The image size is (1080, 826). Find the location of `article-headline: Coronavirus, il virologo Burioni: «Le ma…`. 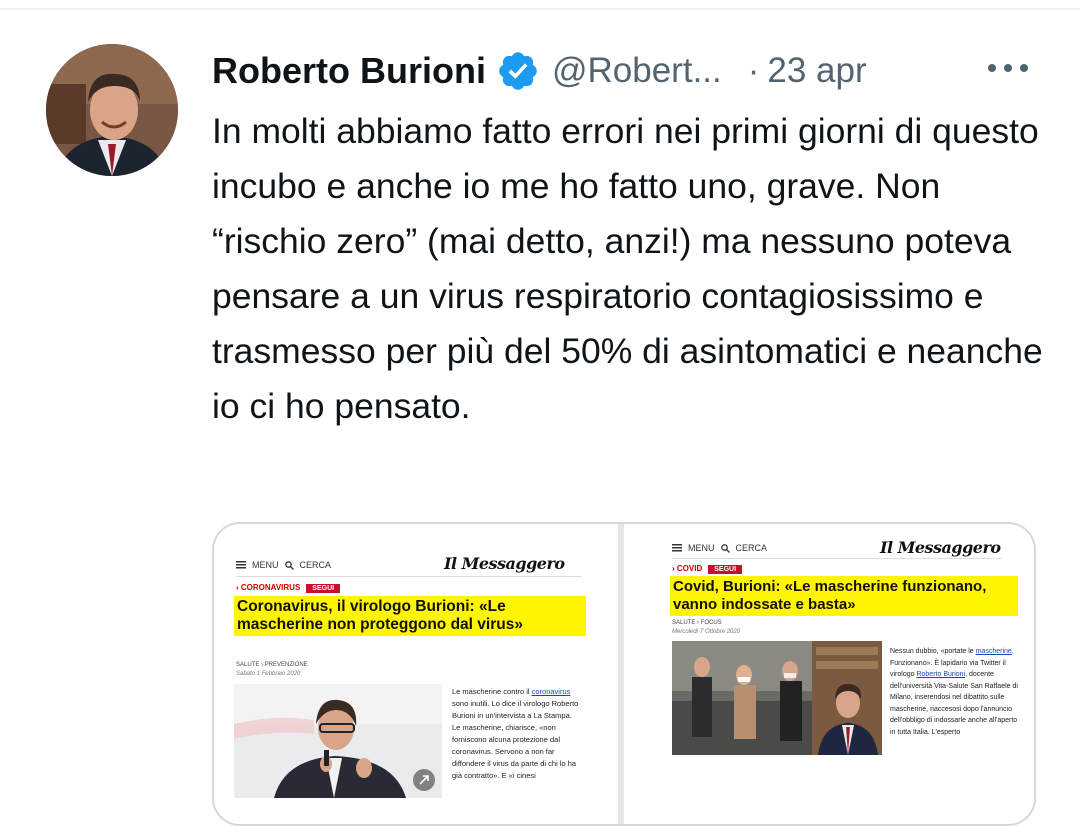

article-headline: Coronavirus, il virologo Burioni: «Le ma… is located at coordinates (410, 616).